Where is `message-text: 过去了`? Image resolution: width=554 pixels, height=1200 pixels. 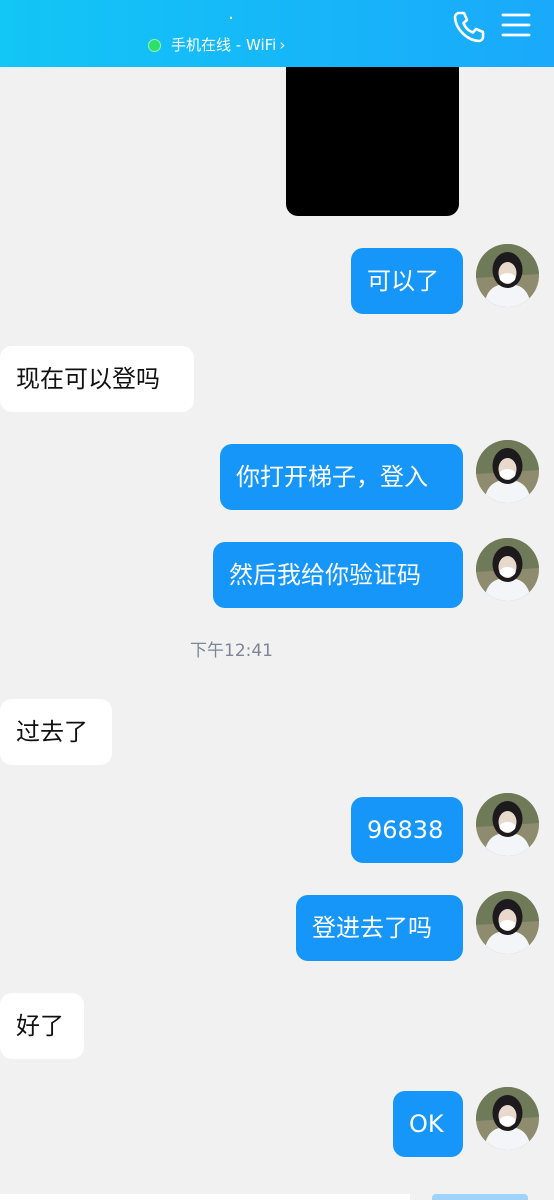
message-text: 过去了 is located at coordinates (52, 732).